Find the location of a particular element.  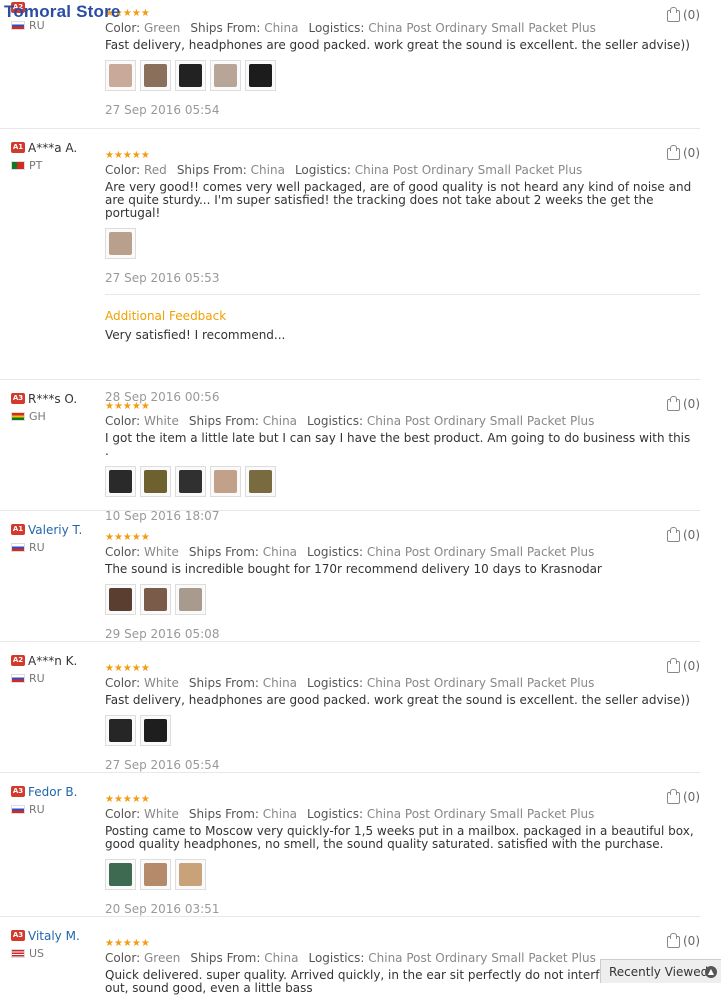

buyer-level-badge: A2 is located at coordinates (18, 660).